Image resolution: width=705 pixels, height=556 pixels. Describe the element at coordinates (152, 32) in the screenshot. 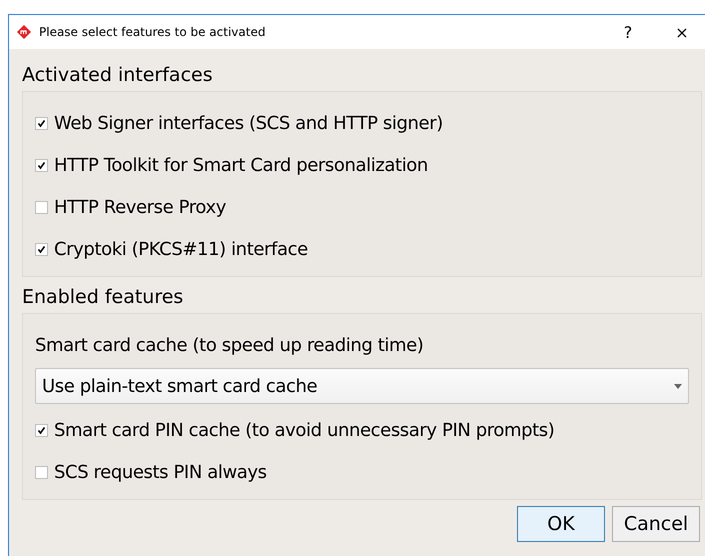

I see `window-title: Please select features to be activated` at that location.